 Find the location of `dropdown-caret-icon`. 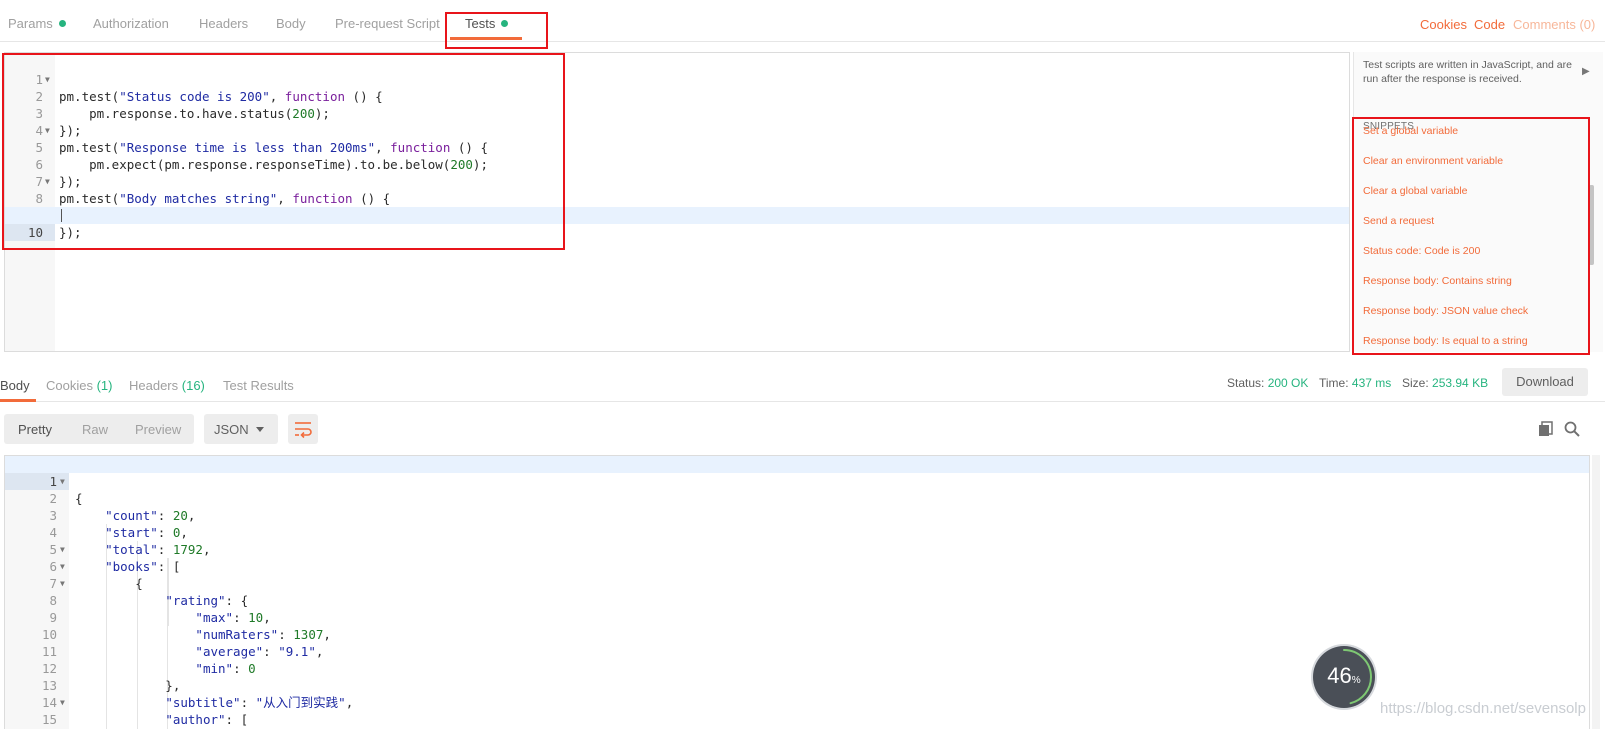

dropdown-caret-icon is located at coordinates (260, 429).